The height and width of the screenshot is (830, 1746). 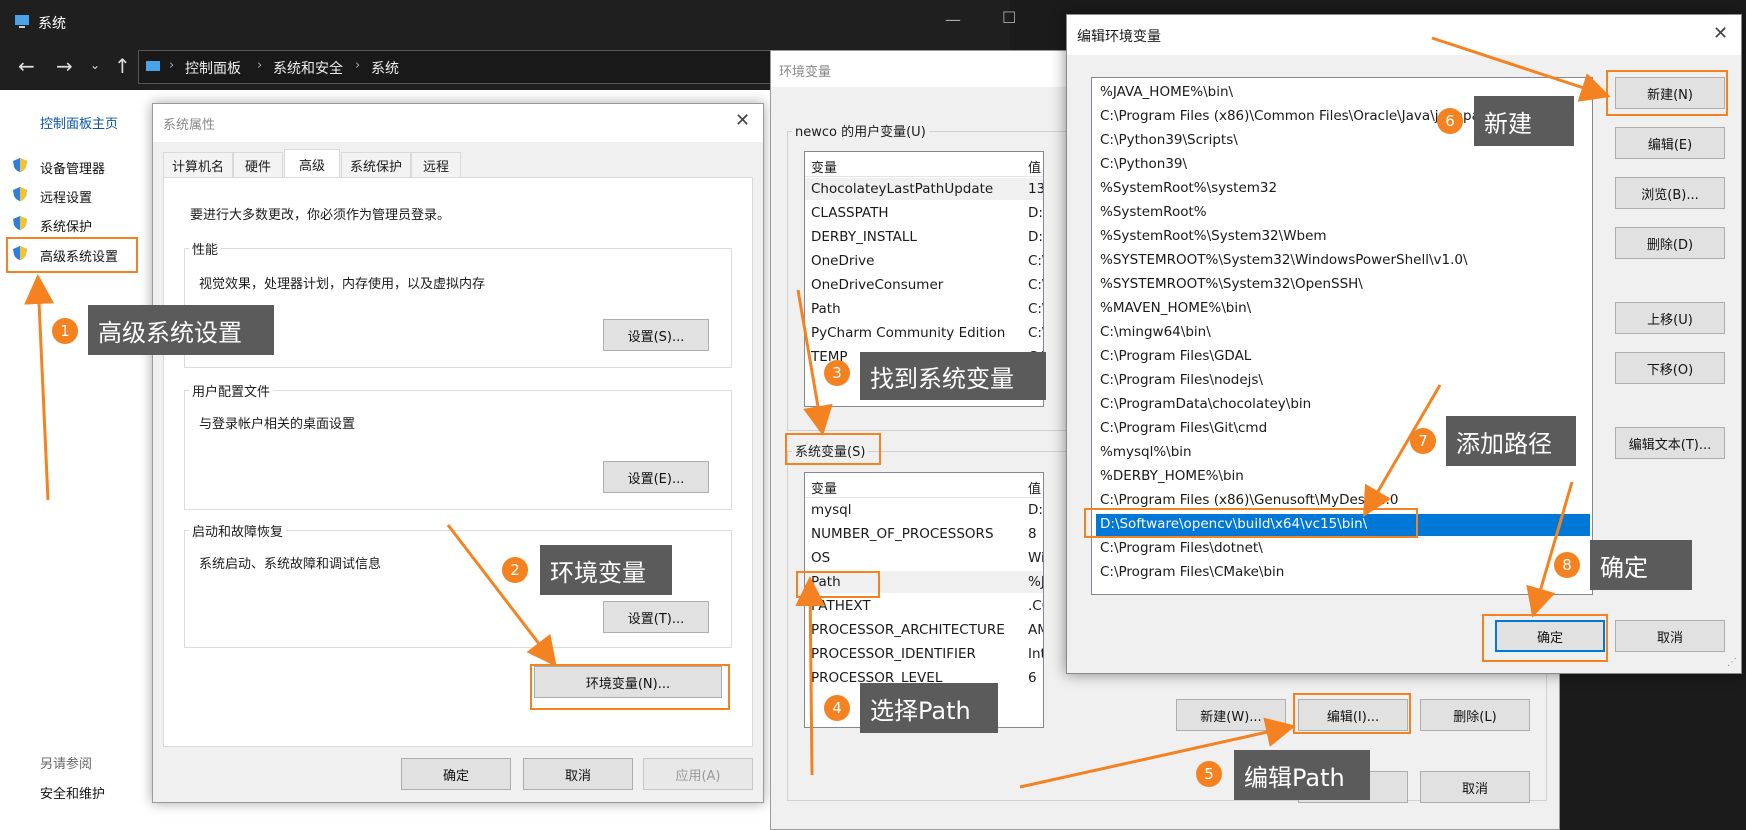 I want to click on callout-number: 6, so click(x=1450, y=121).